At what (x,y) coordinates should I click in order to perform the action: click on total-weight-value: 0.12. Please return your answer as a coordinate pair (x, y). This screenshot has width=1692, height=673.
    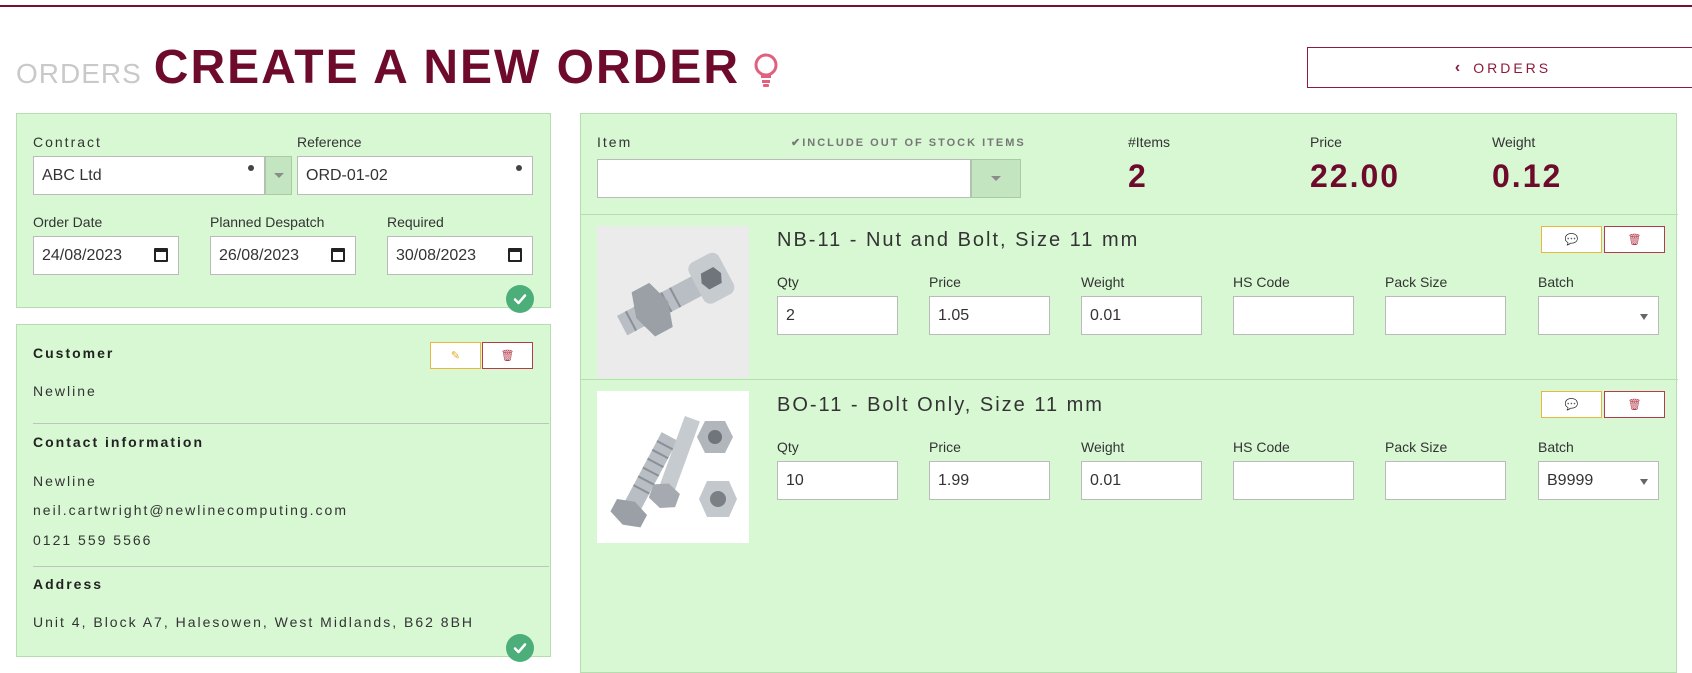
    Looking at the image, I should click on (1527, 176).